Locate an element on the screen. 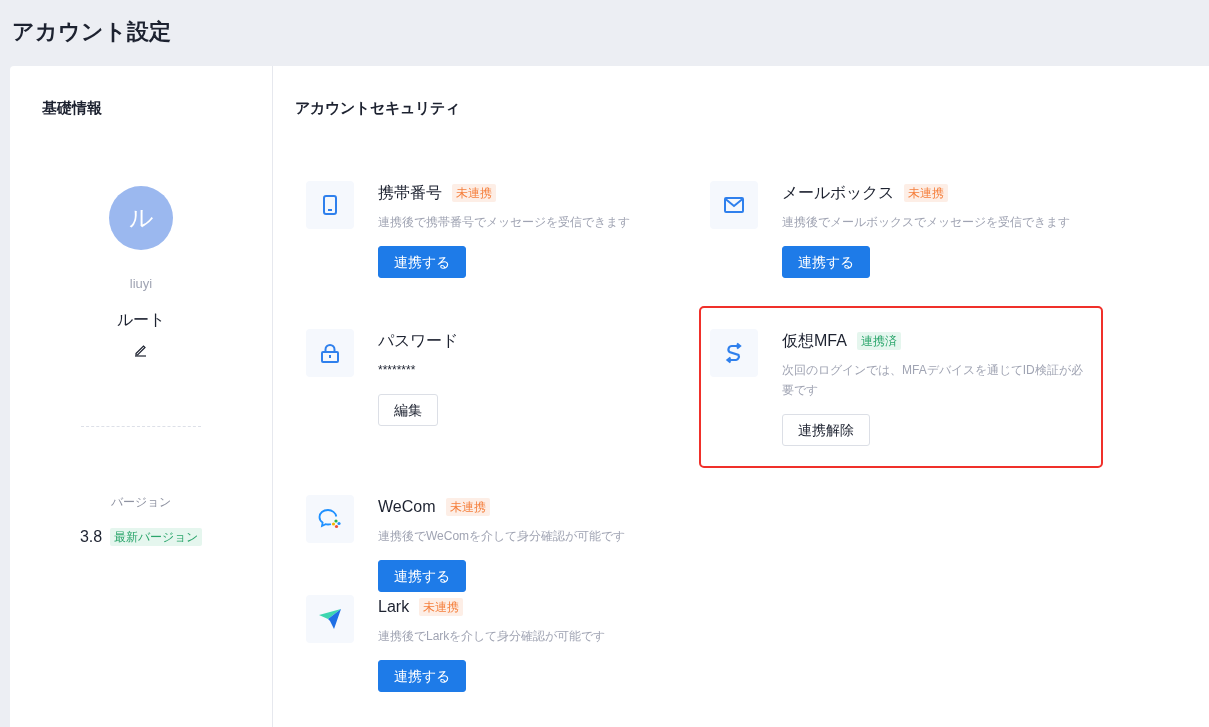 The width and height of the screenshot is (1209, 727). username: liuyi is located at coordinates (141, 284).